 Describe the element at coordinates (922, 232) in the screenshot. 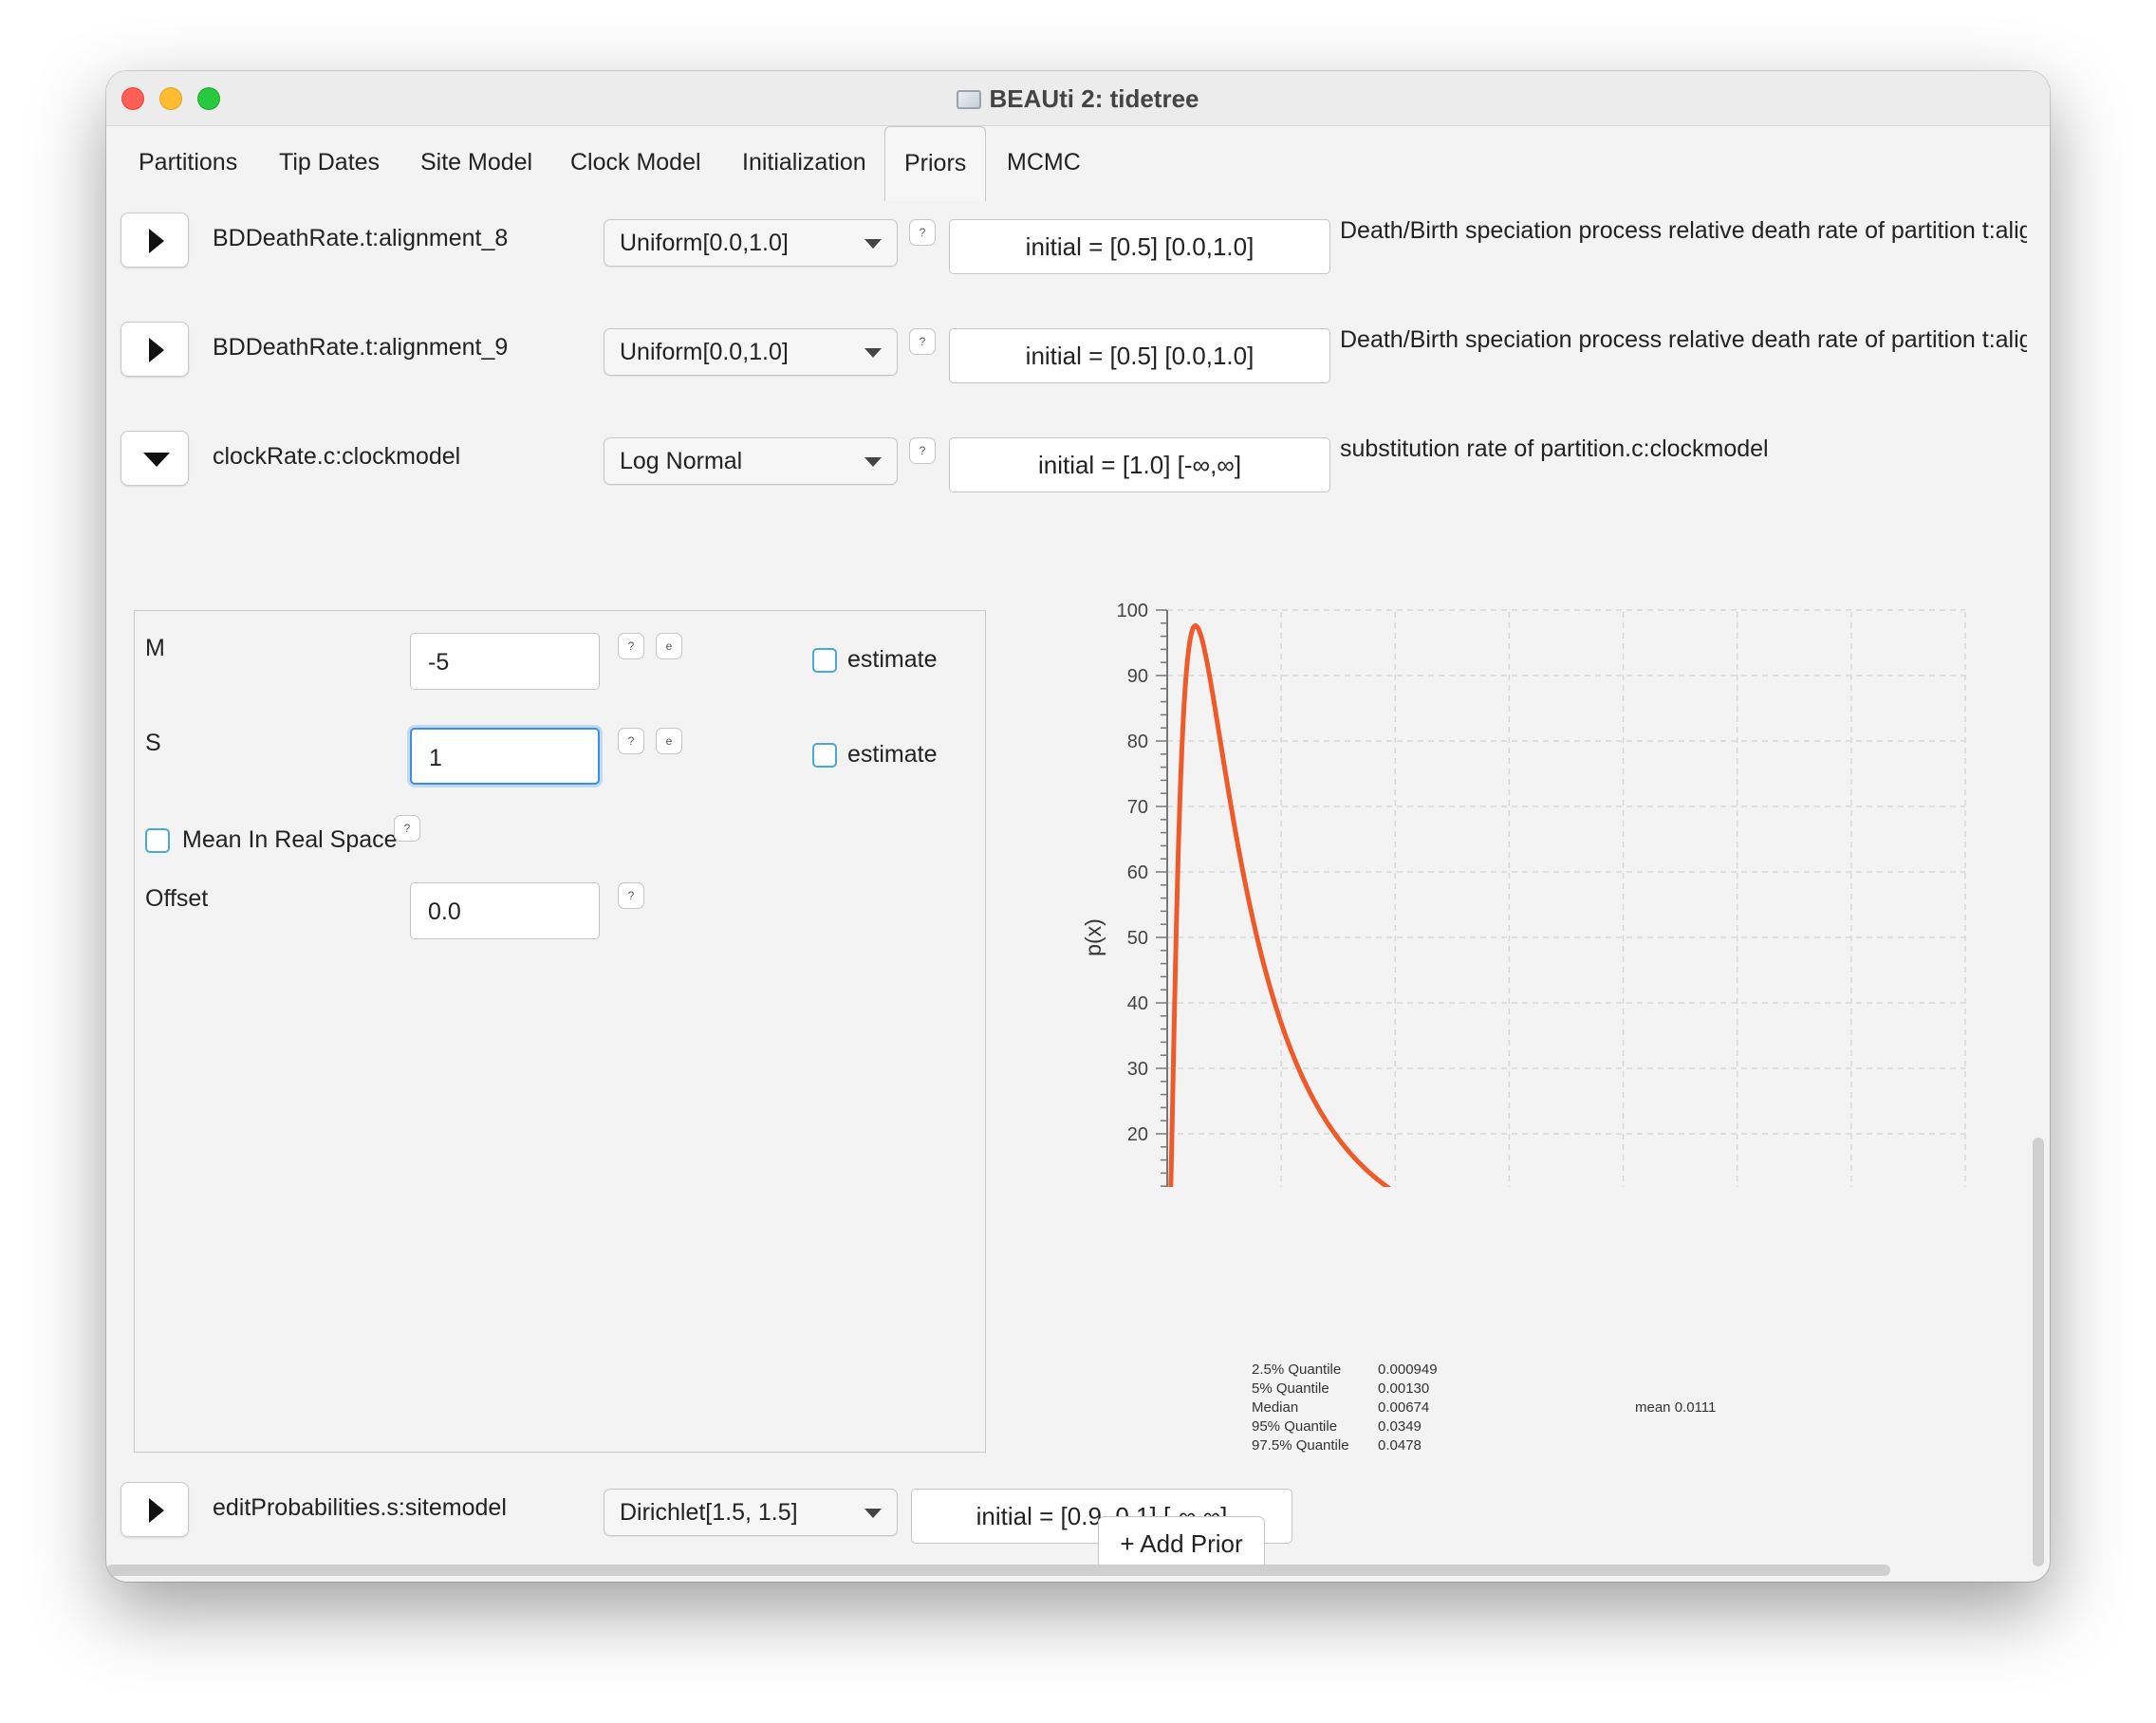

I see `help-button-bddeathrate-8: ?` at that location.